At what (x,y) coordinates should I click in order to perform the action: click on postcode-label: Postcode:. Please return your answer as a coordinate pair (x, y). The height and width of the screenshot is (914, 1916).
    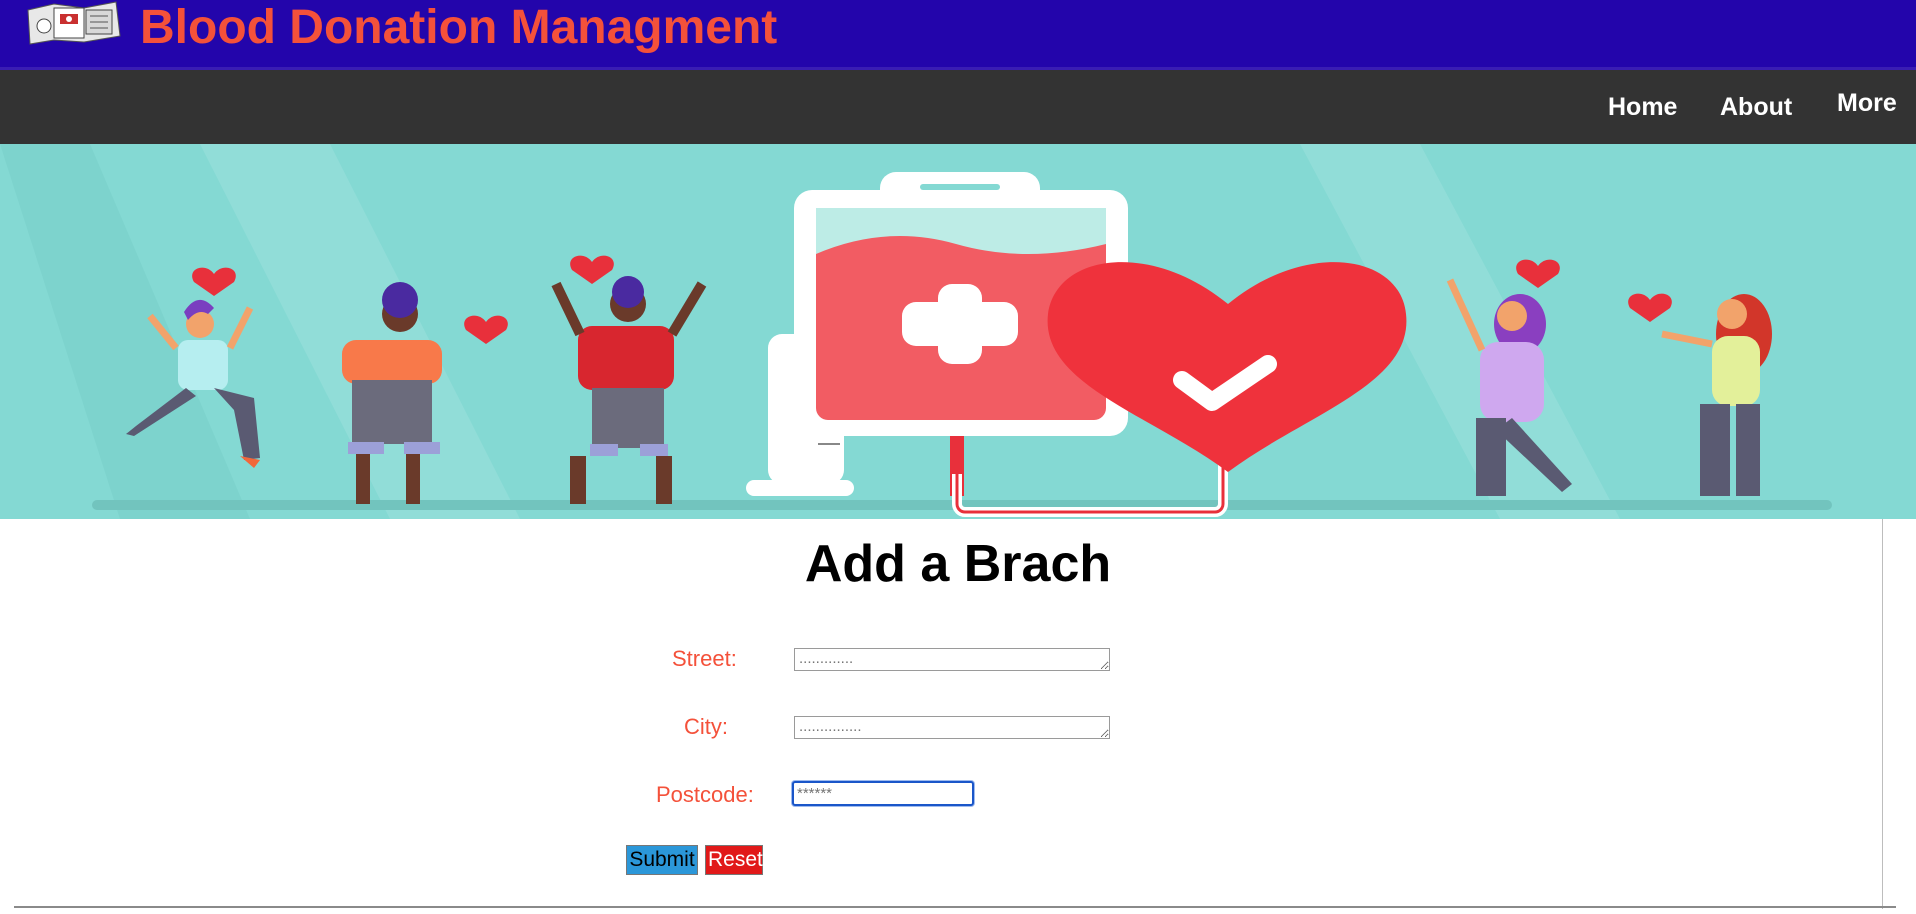
    Looking at the image, I should click on (705, 794).